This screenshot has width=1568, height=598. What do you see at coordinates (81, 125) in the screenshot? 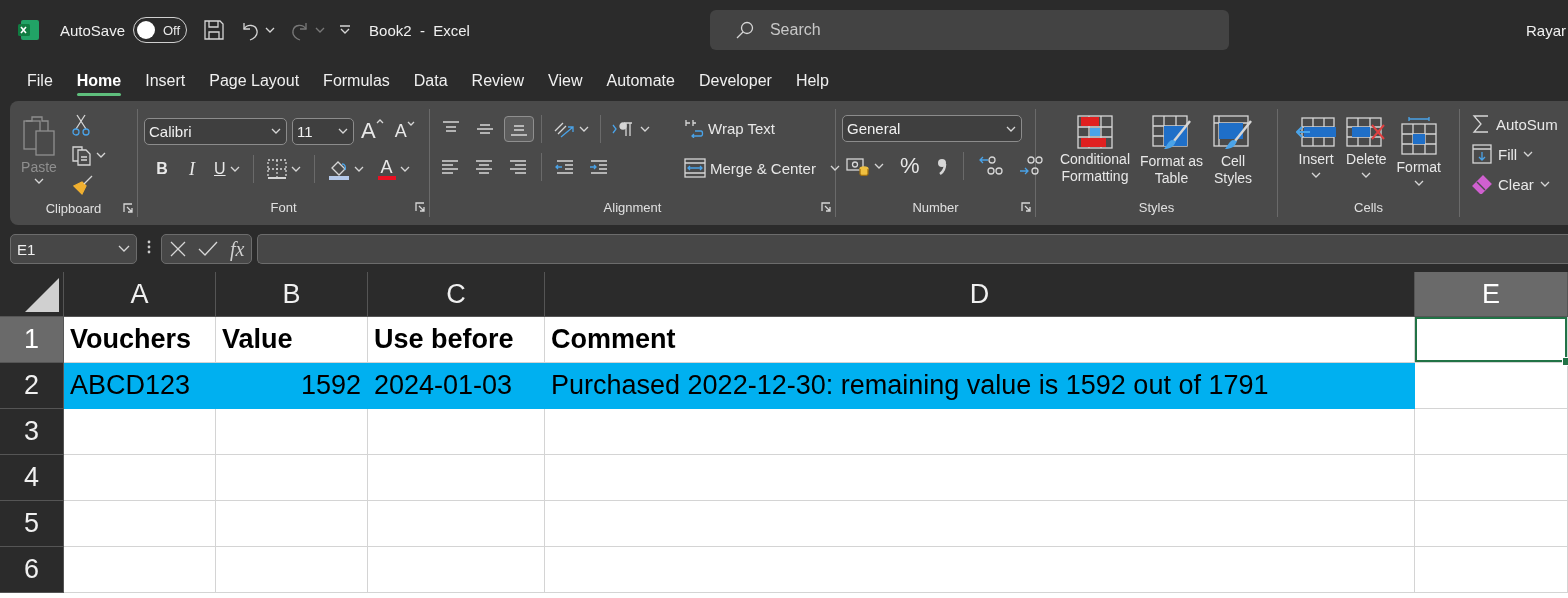
I see `scissors-icon` at bounding box center [81, 125].